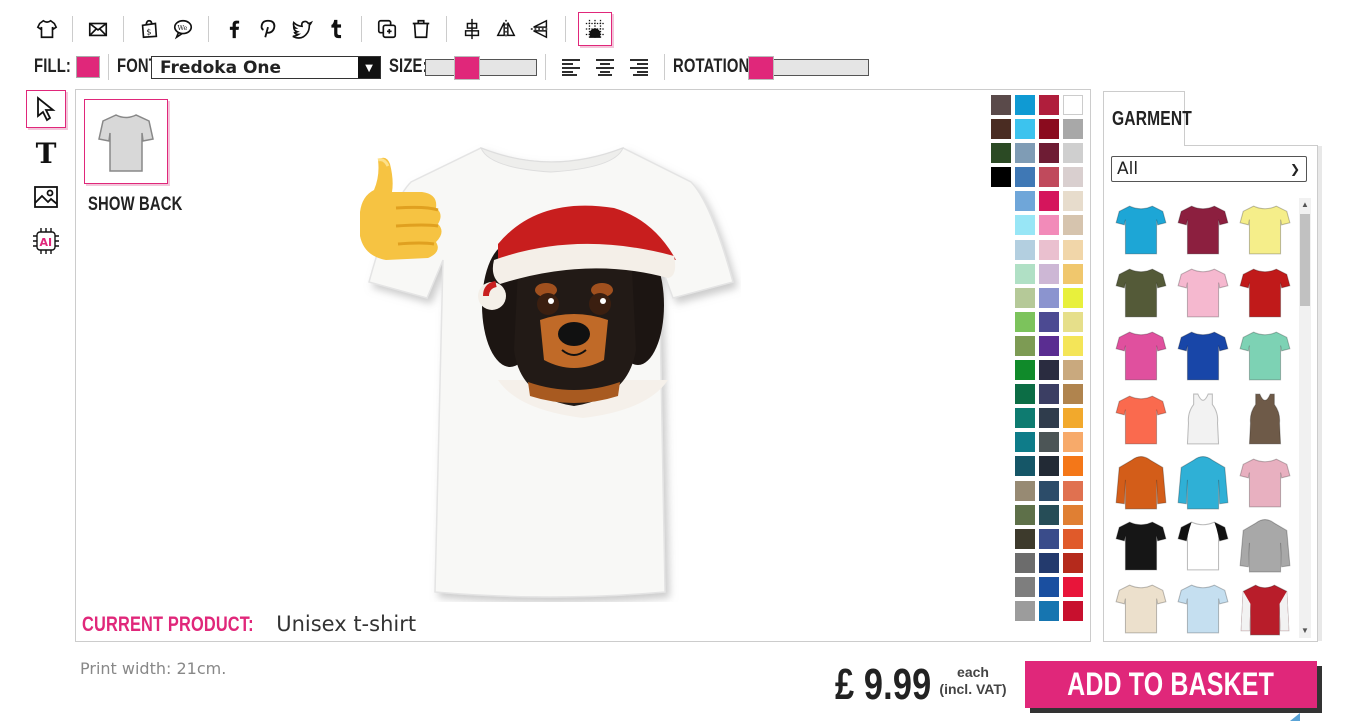  I want to click on thumbs-up-emoji, so click(402, 209).